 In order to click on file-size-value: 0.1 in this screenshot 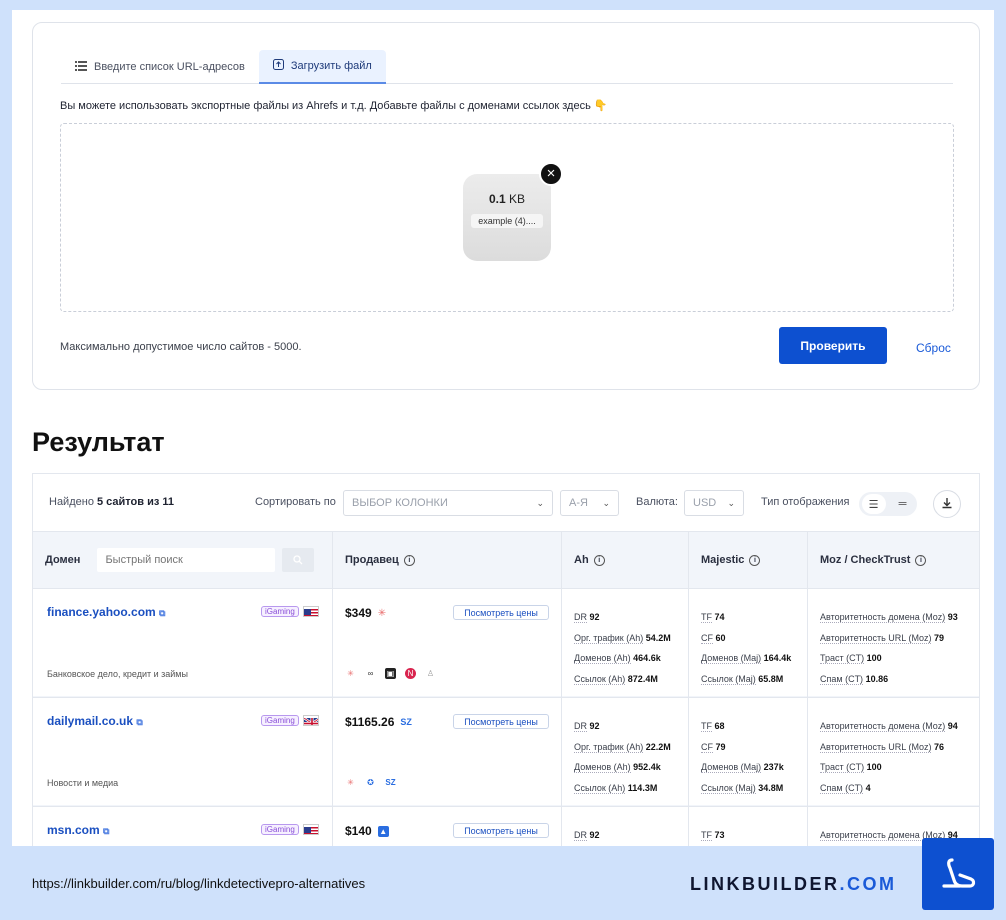, I will do `click(497, 199)`.